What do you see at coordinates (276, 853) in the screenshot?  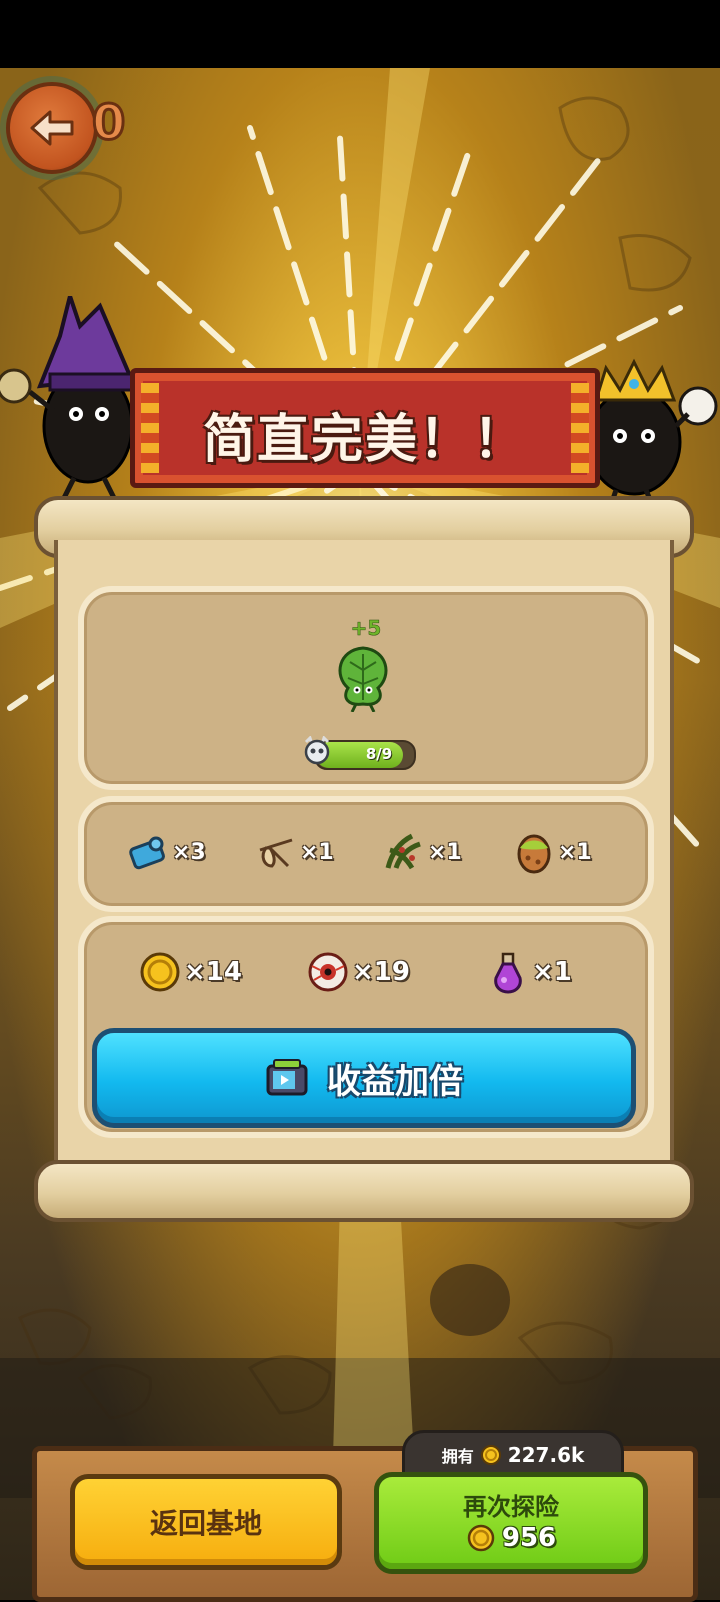 I see `slingshot-icon` at bounding box center [276, 853].